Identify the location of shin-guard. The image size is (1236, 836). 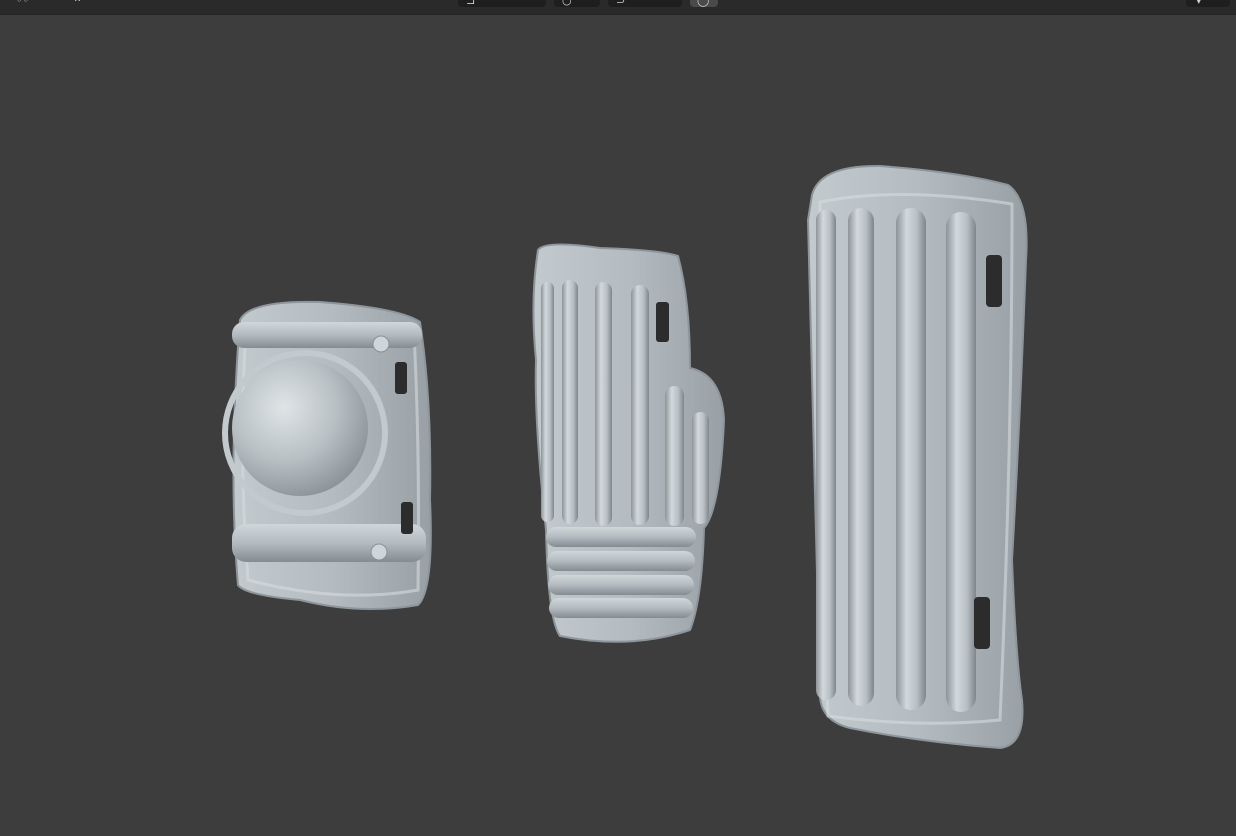
(917, 457).